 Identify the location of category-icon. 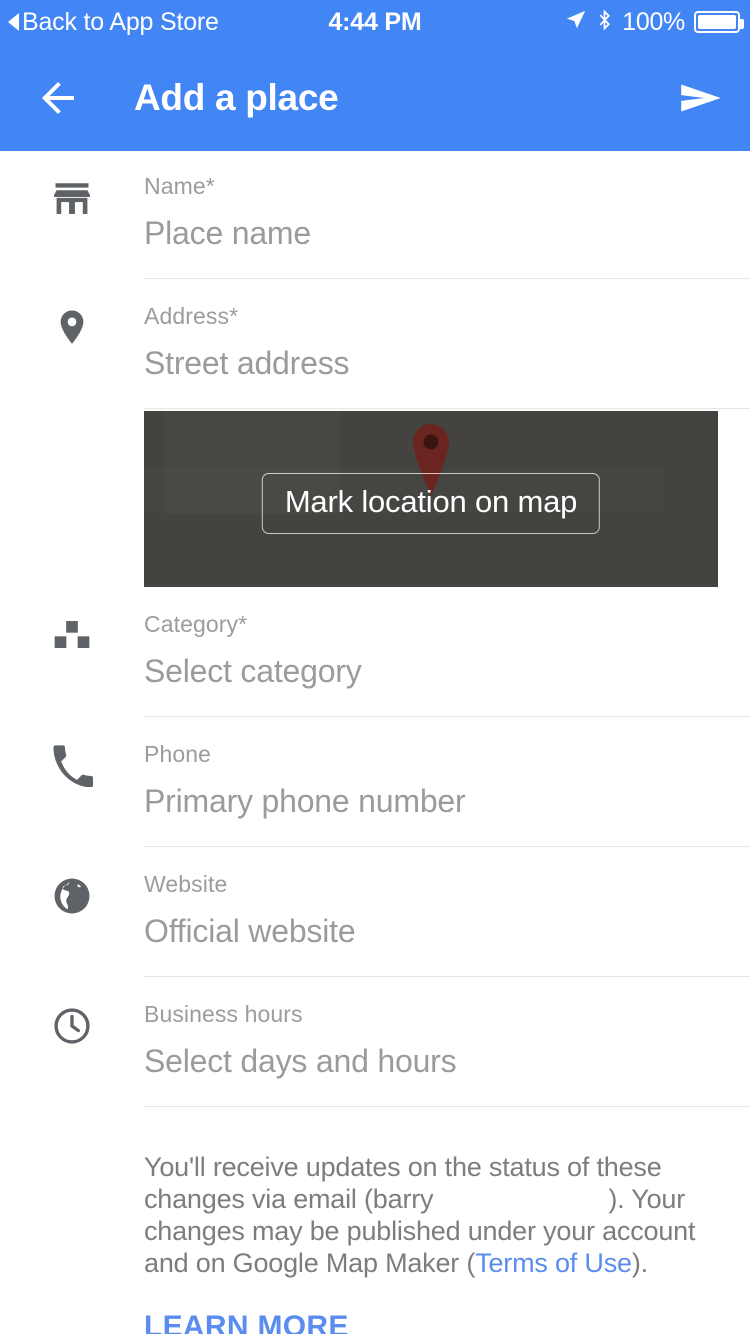
(72, 654).